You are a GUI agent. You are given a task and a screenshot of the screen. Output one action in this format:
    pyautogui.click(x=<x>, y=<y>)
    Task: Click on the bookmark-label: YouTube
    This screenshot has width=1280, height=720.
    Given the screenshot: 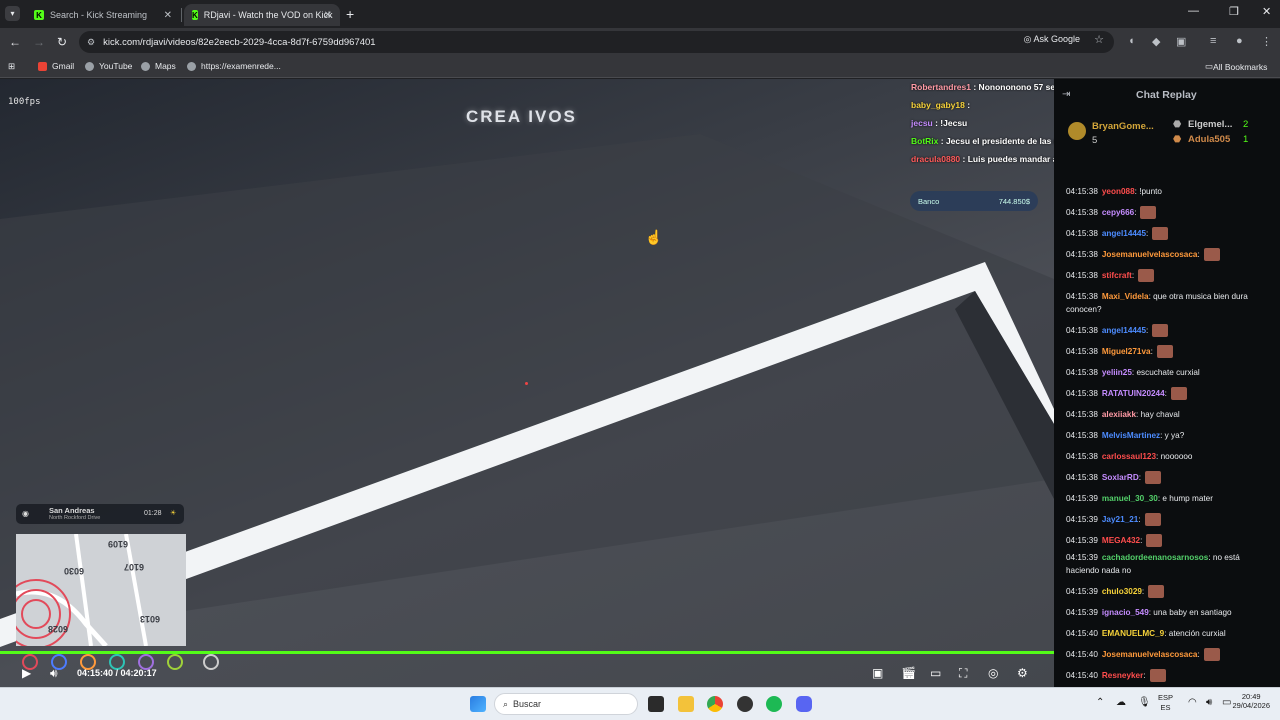 What is the action you would take?
    pyautogui.click(x=116, y=66)
    